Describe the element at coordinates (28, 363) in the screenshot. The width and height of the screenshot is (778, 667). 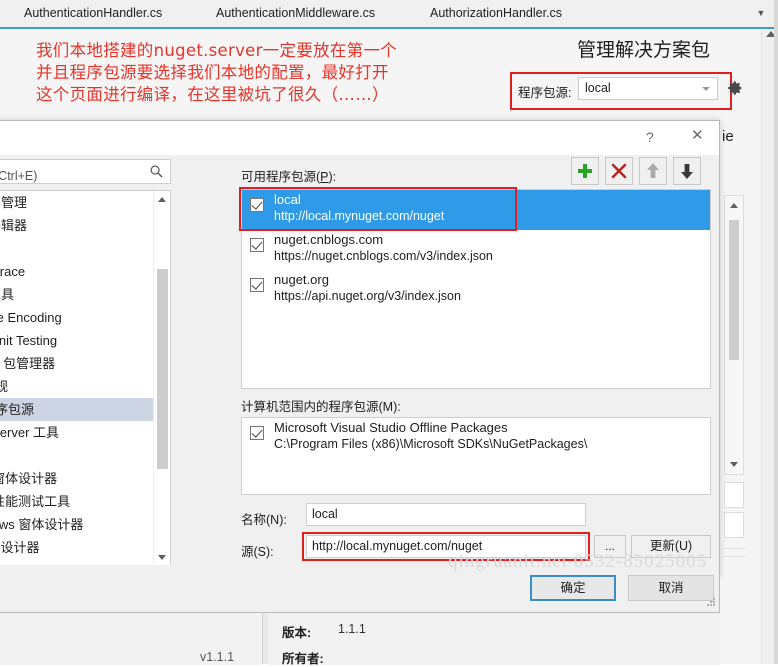
I see `tree-item-label: NuGet 包管理器` at that location.